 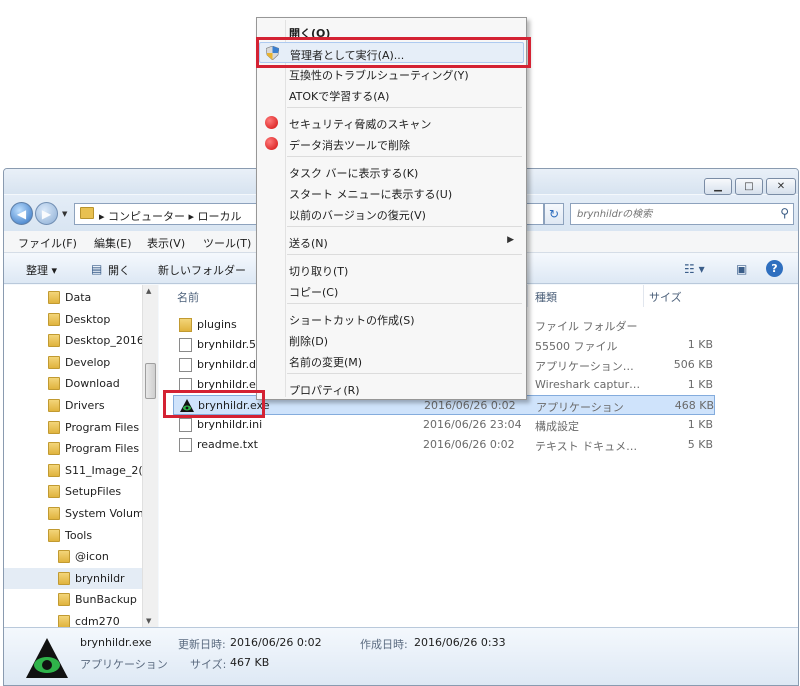 What do you see at coordinates (47, 658) in the screenshot?
I see `brynhildr-eye-icon` at bounding box center [47, 658].